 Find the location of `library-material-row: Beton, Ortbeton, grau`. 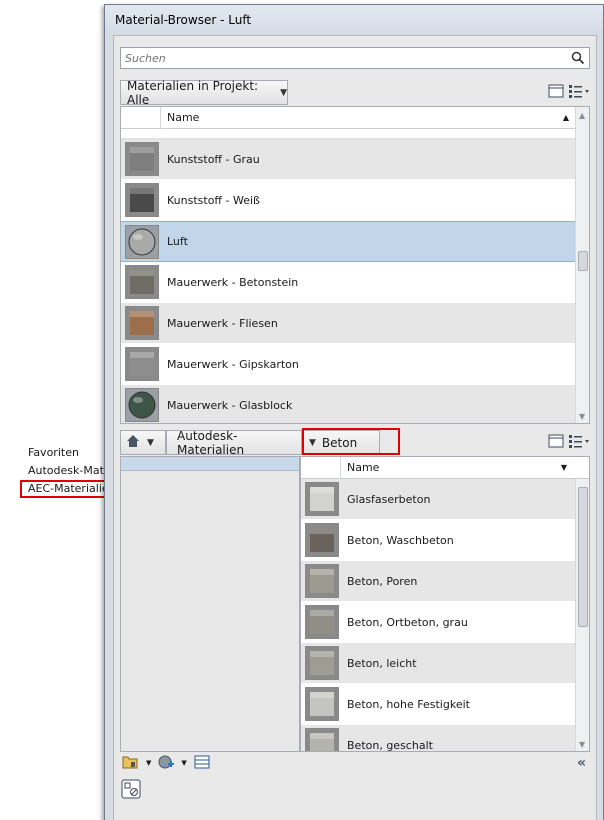

library-material-row: Beton, Ortbeton, grau is located at coordinates (445, 622).